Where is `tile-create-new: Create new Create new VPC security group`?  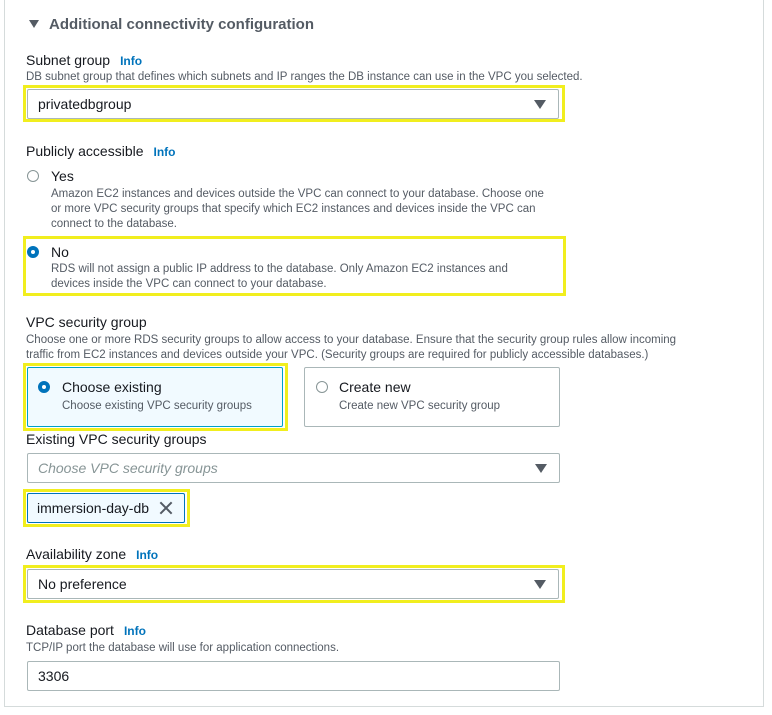
tile-create-new: Create new Create new VPC security group is located at coordinates (432, 397).